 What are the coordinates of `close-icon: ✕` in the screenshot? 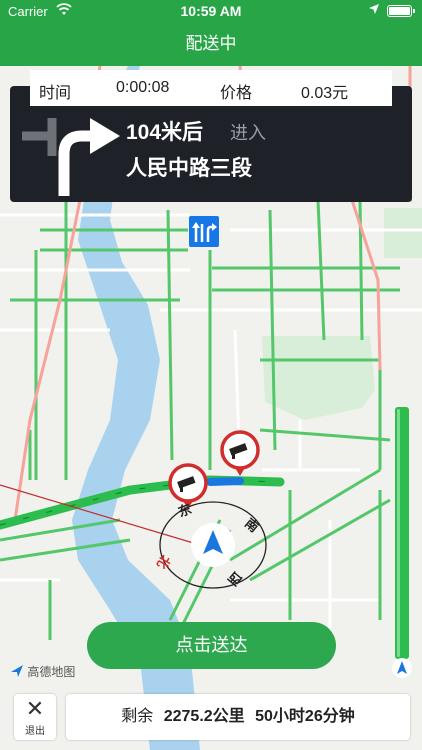 It's located at (35, 708).